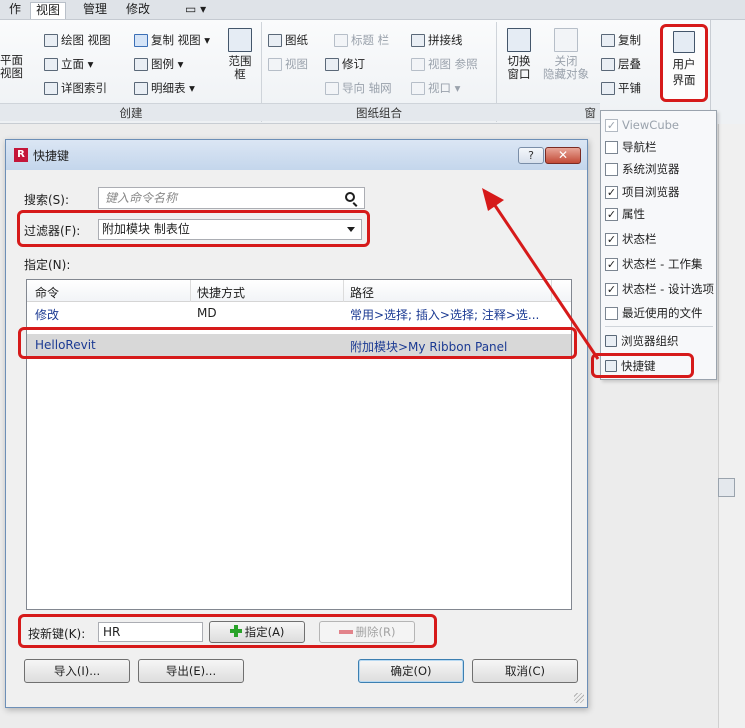 Image resolution: width=745 pixels, height=728 pixels. I want to click on menu-item-status-bar-worksets: ✓ 状态栏 - 工作集, so click(660, 264).